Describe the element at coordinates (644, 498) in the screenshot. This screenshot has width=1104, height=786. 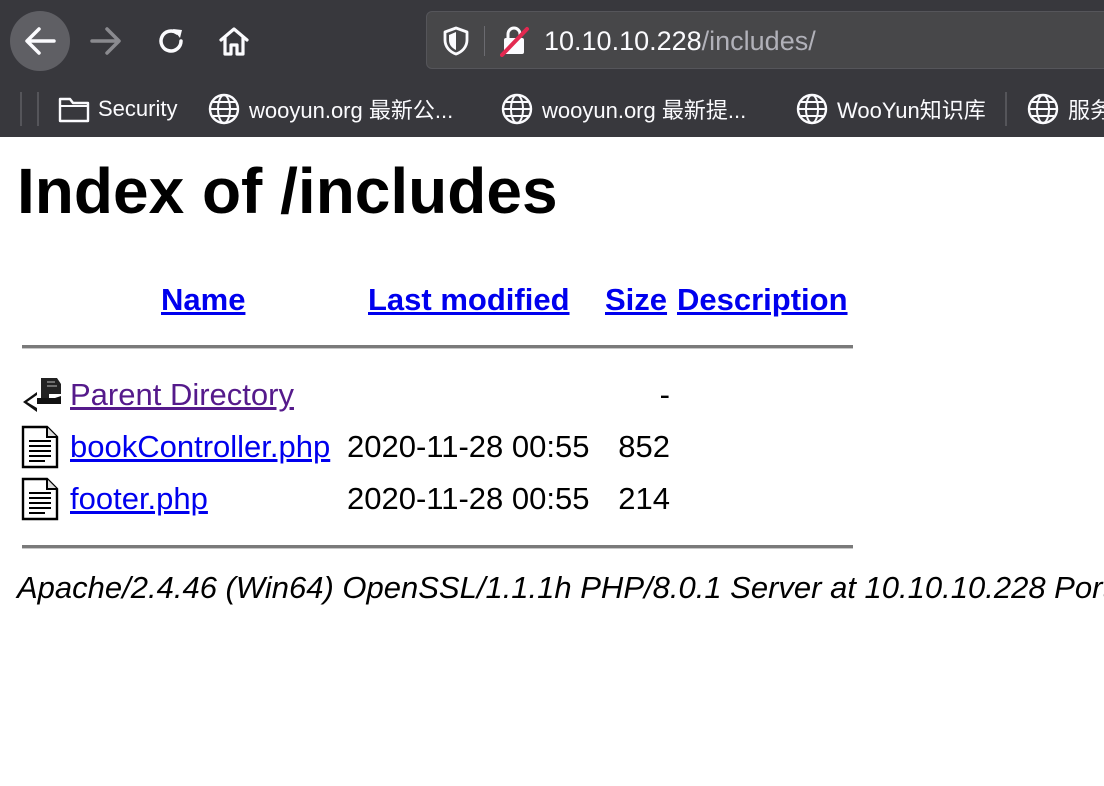
I see `file-size: 214` at that location.